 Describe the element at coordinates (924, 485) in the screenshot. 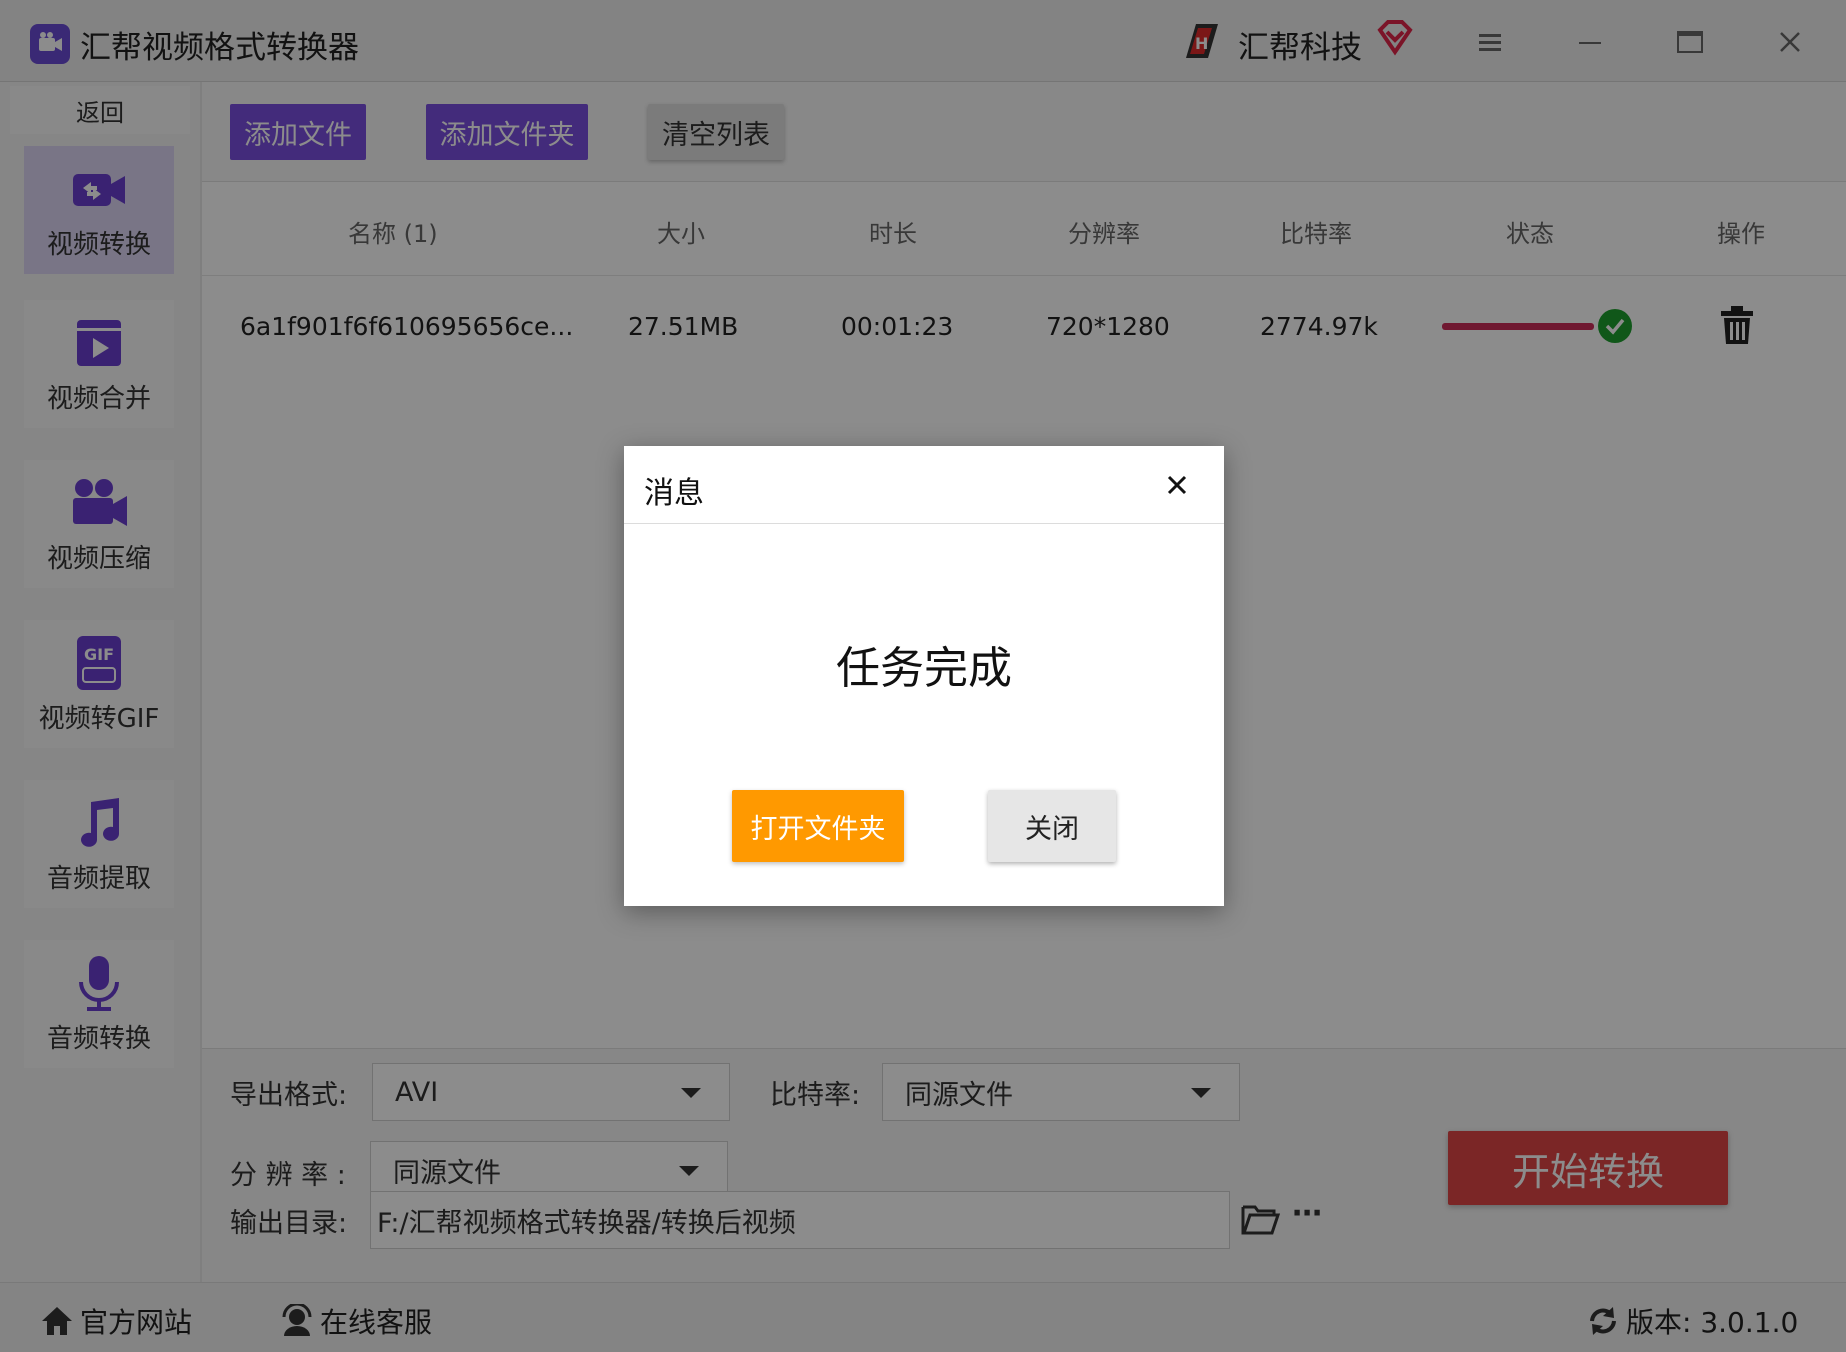

I see `dialog-header: 消息` at that location.